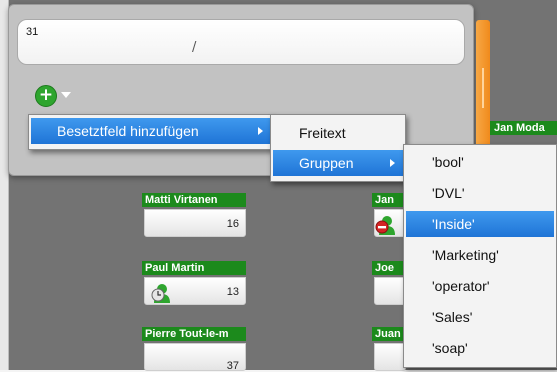 This screenshot has height=372, width=557. What do you see at coordinates (195, 223) in the screenshot?
I see `card-body: 16` at bounding box center [195, 223].